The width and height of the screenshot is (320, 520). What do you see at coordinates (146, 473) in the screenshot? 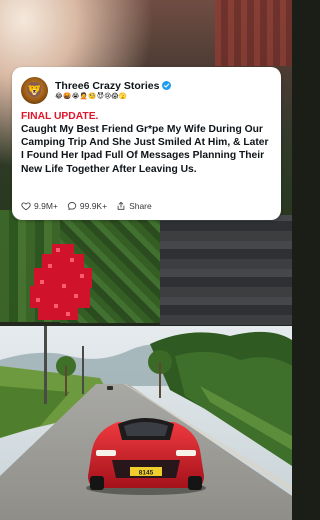
I see `license-plate: 8145` at bounding box center [146, 473].